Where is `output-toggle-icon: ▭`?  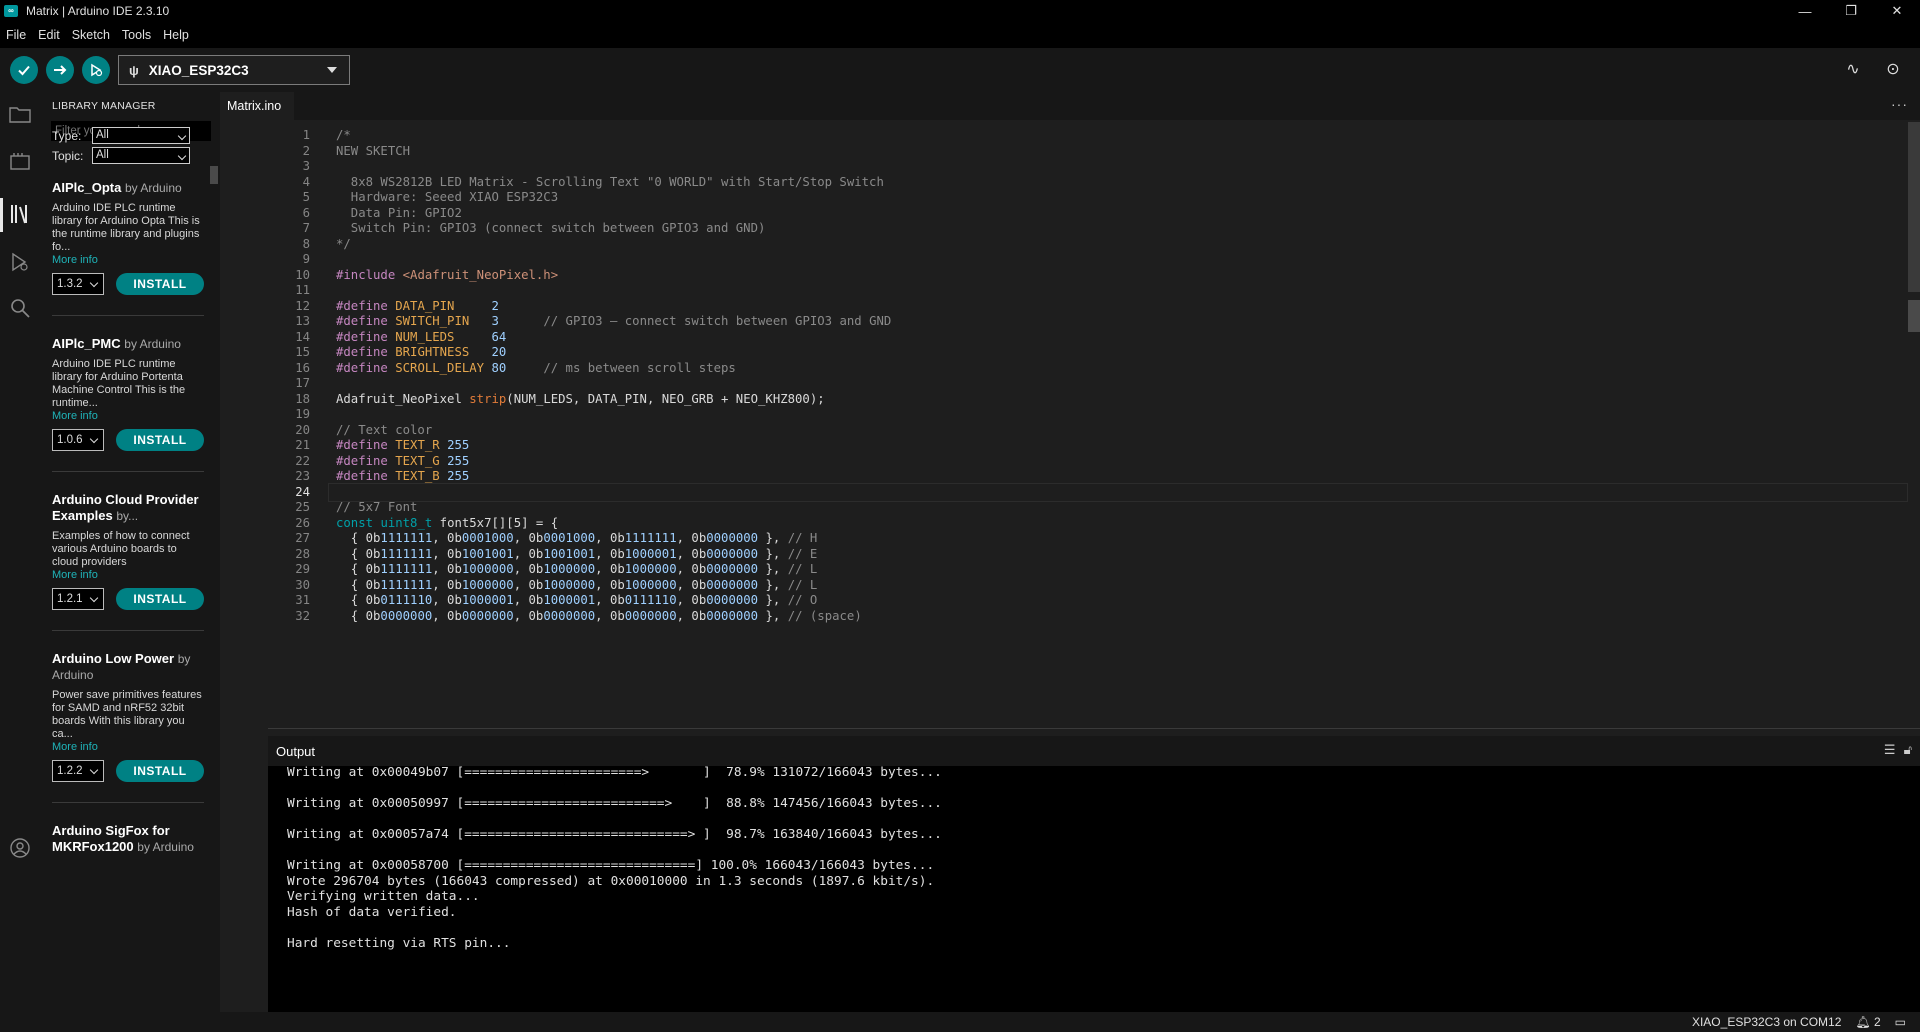
output-toggle-icon: ▭ is located at coordinates (1900, 1022).